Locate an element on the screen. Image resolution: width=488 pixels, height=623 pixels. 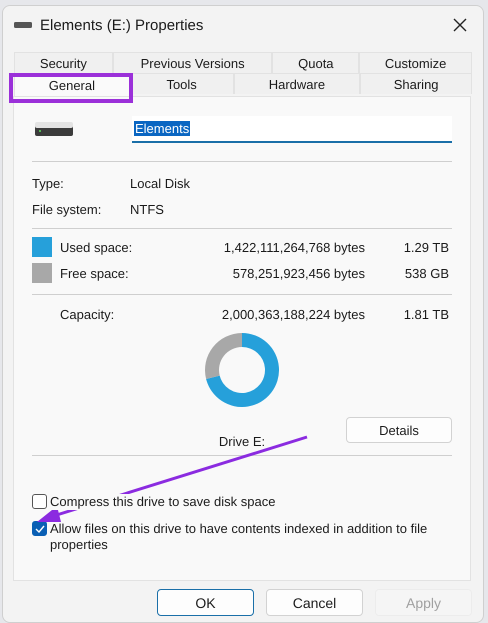
checkbox-label: Allow files on this drive to have contents indexed in addition to file properties is located at coordinates (239, 537).